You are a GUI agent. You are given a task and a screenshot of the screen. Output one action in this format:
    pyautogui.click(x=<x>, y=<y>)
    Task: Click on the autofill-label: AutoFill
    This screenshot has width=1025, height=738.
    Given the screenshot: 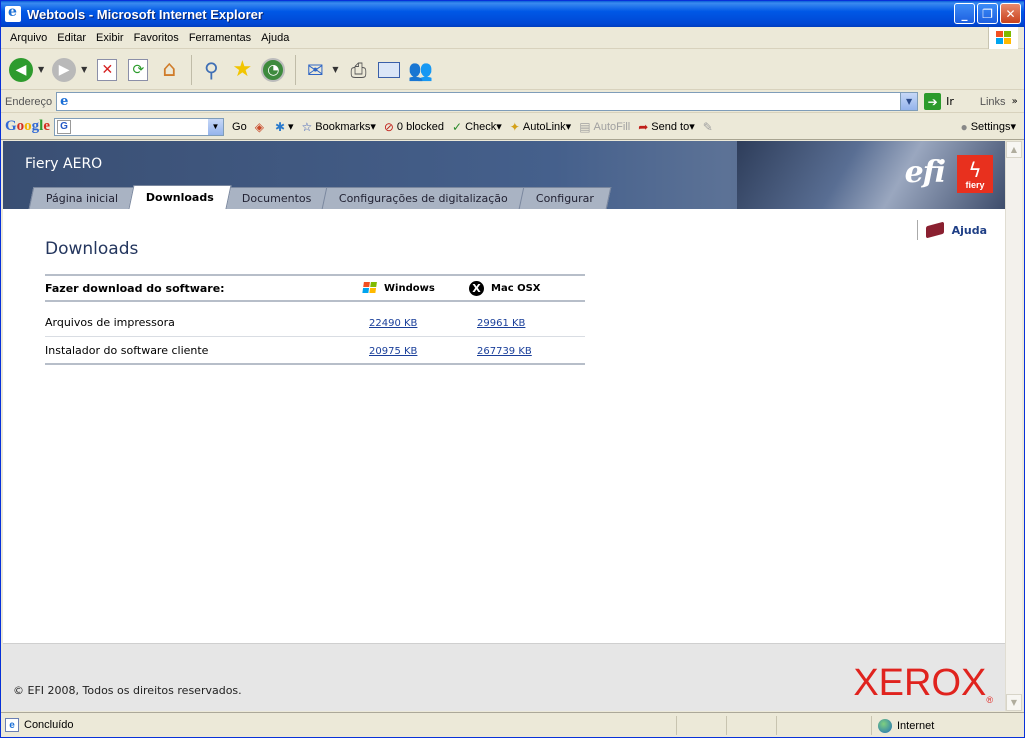 What is the action you would take?
    pyautogui.click(x=612, y=126)
    